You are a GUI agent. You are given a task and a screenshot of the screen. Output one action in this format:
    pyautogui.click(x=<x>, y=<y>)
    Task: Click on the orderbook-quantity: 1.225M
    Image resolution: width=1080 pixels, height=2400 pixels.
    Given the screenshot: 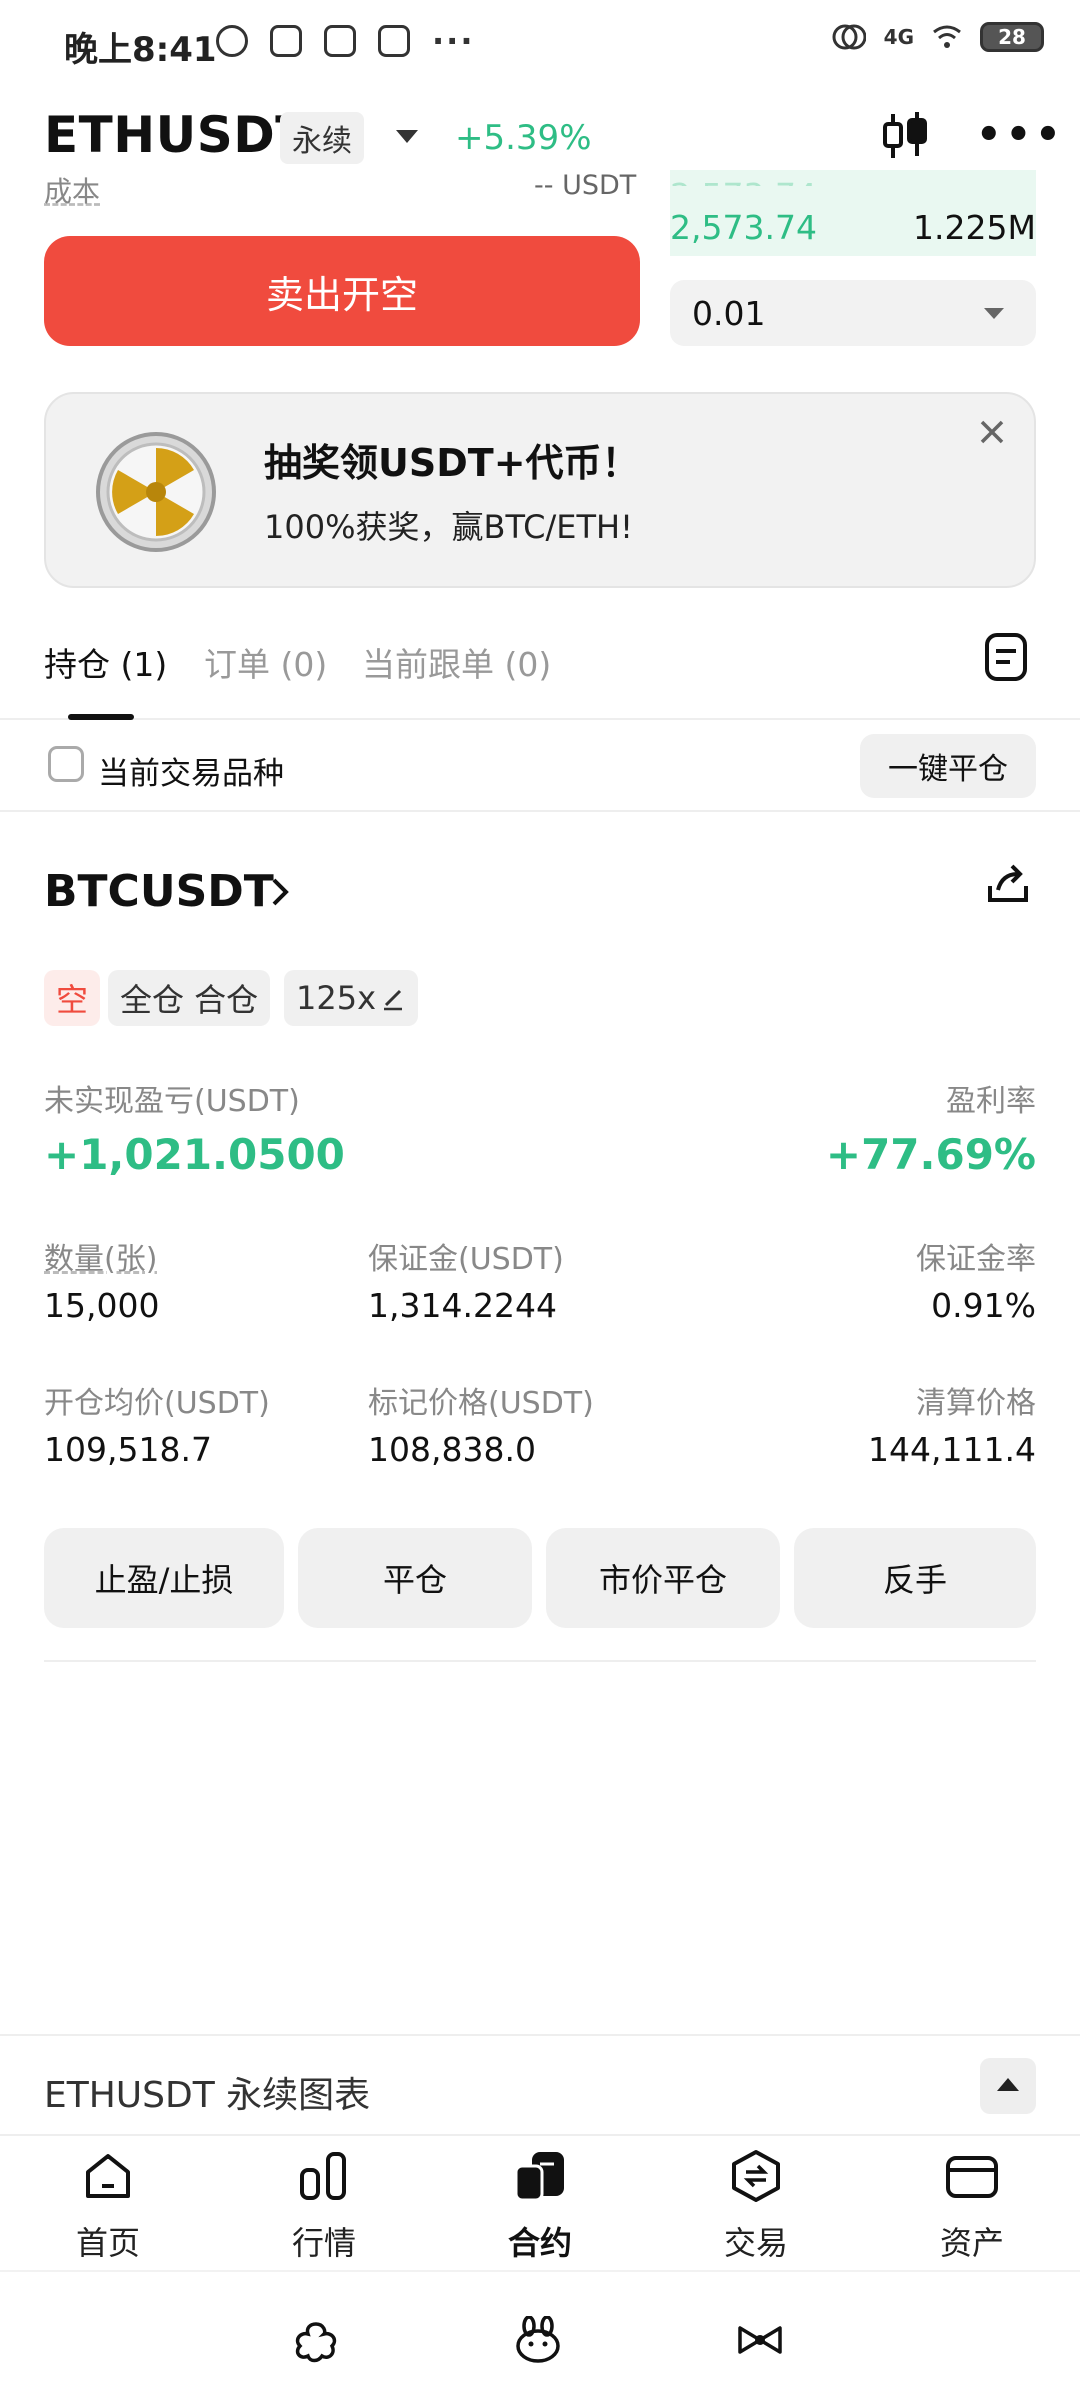 What is the action you would take?
    pyautogui.click(x=974, y=227)
    